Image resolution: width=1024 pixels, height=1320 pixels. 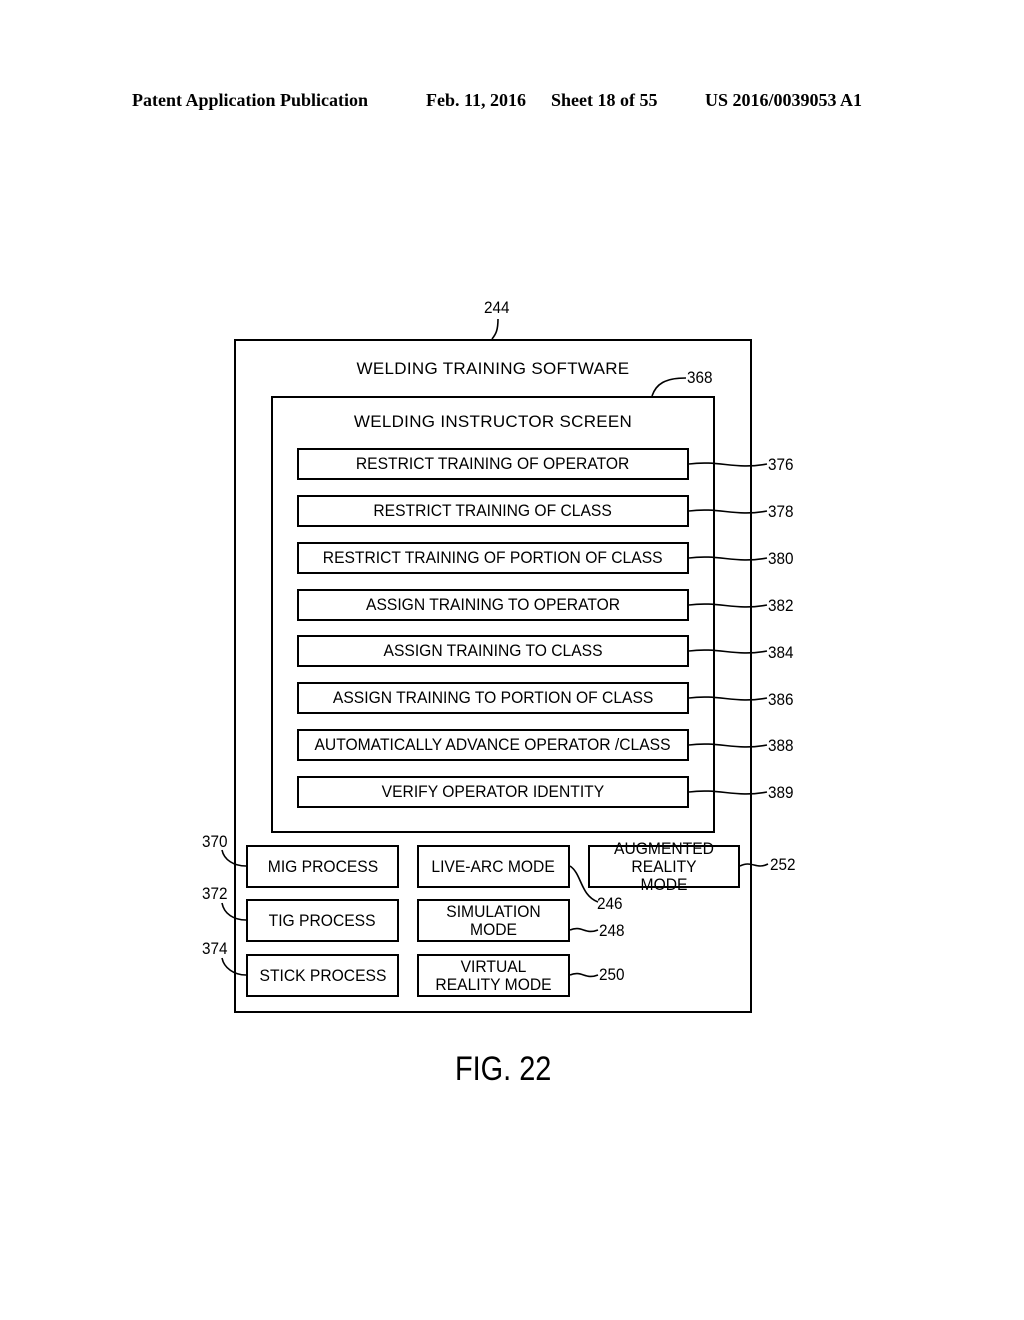 I want to click on ref-384: 384, so click(x=781, y=652).